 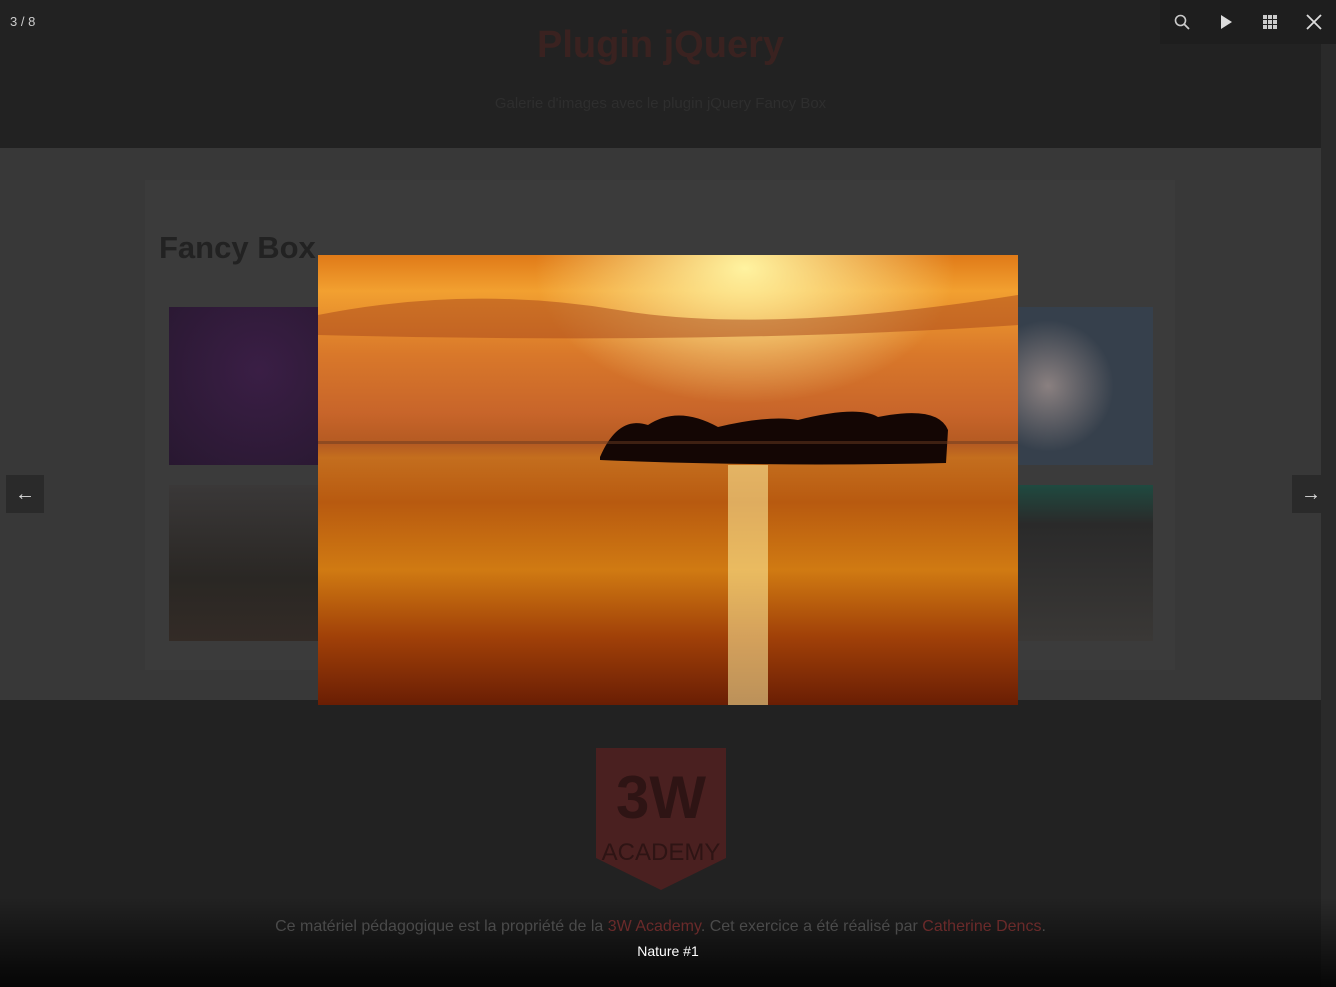 I want to click on page-title: Plugin jQuery, so click(x=660, y=45).